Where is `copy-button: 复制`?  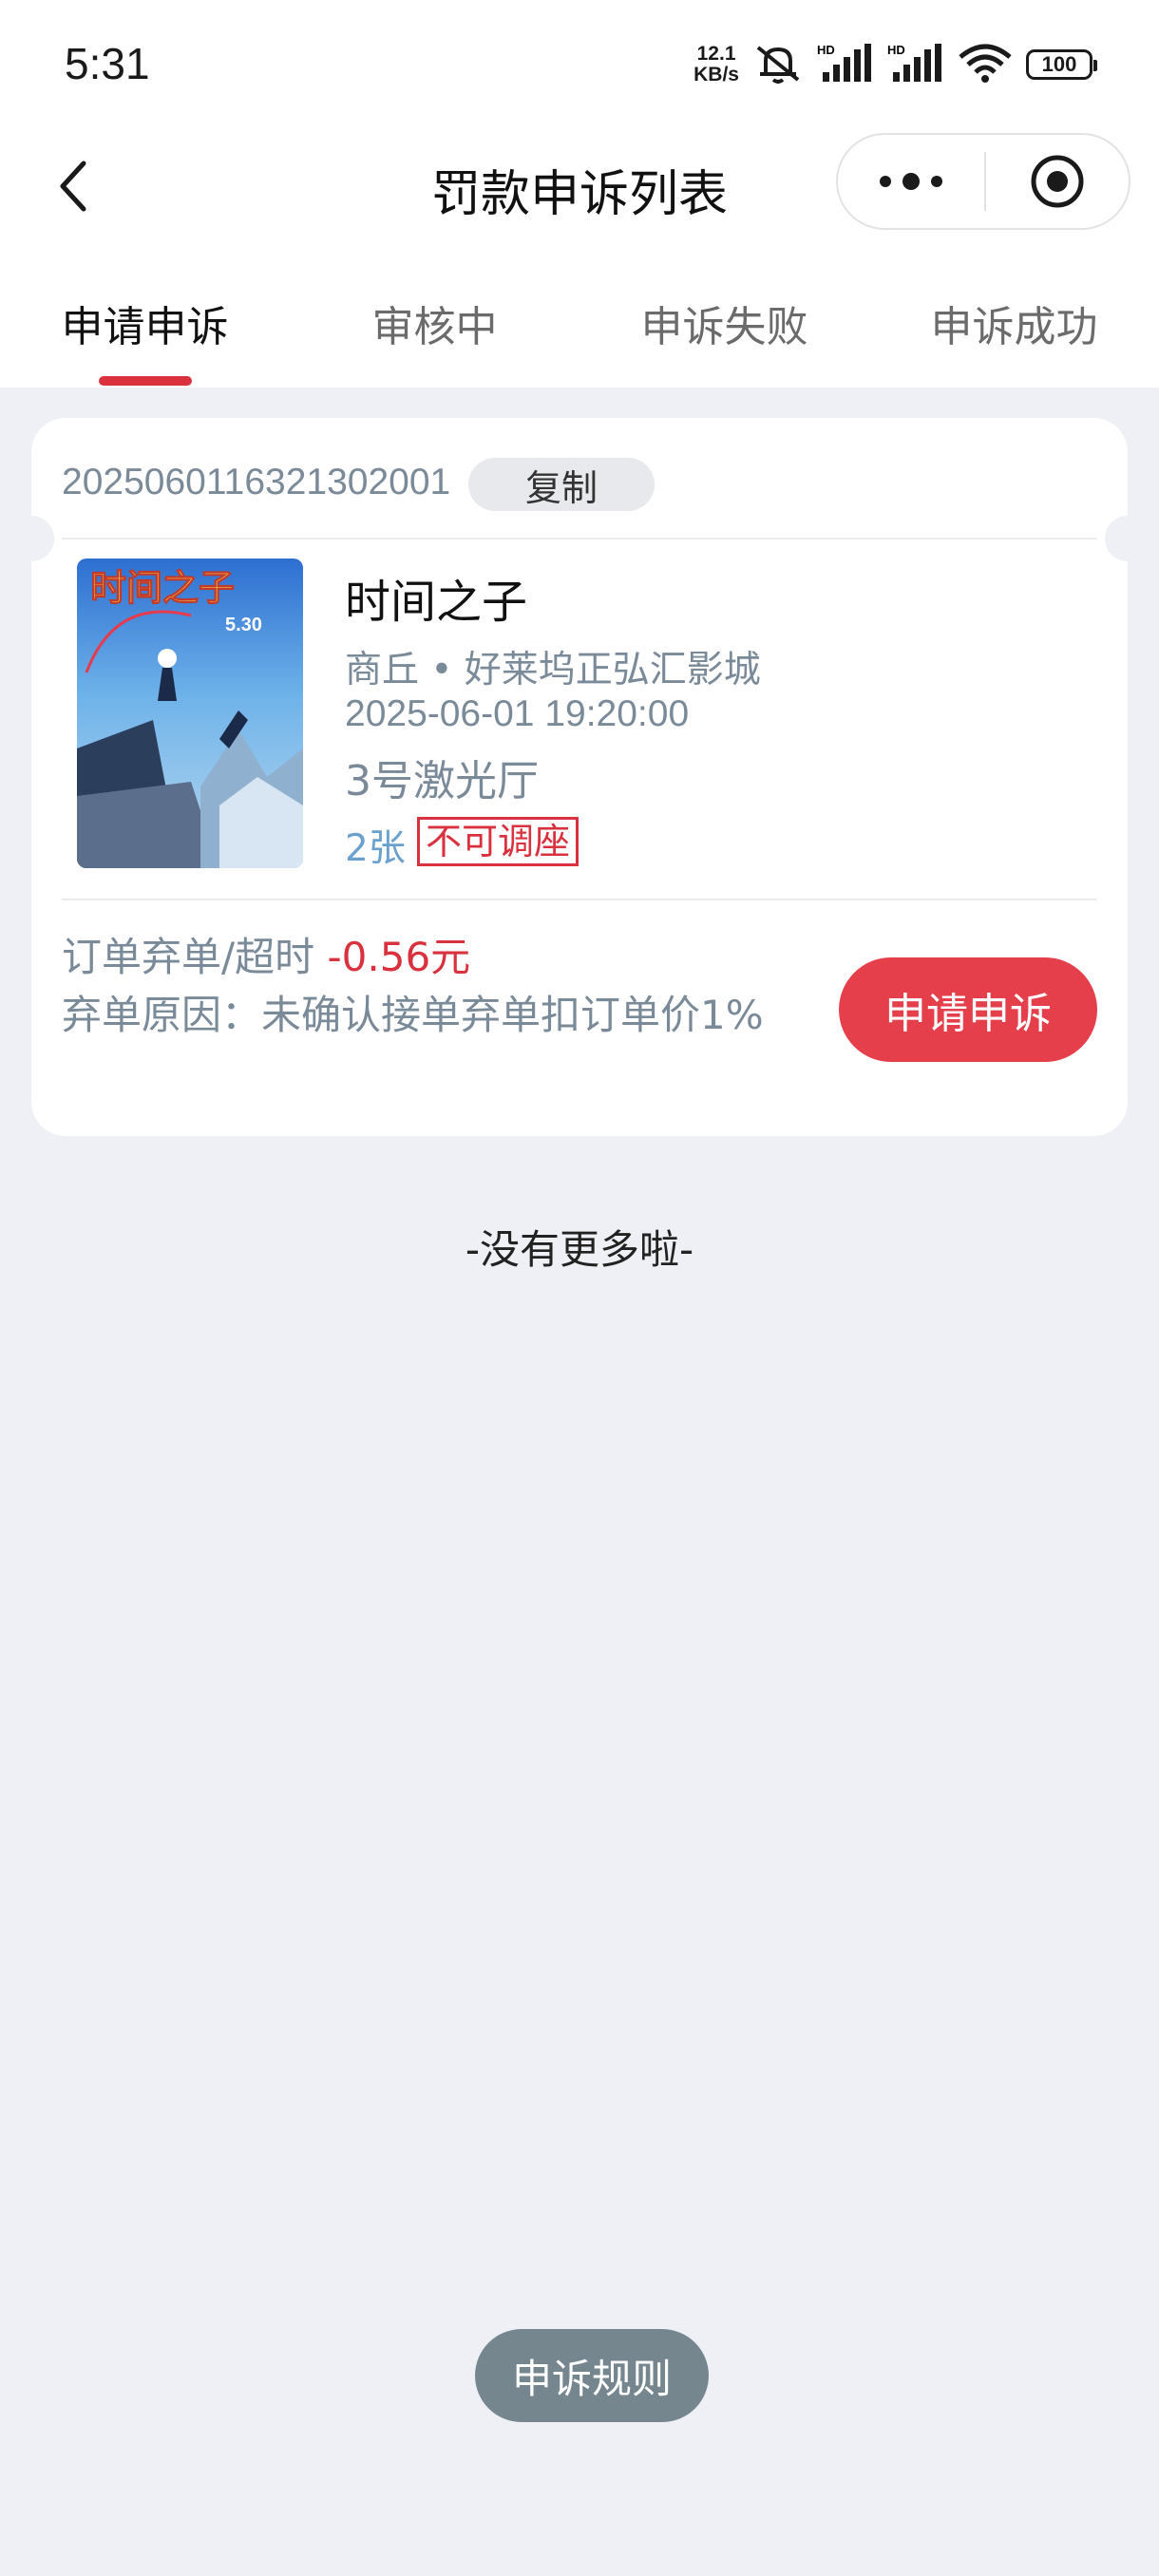
copy-button: 复制 is located at coordinates (561, 484).